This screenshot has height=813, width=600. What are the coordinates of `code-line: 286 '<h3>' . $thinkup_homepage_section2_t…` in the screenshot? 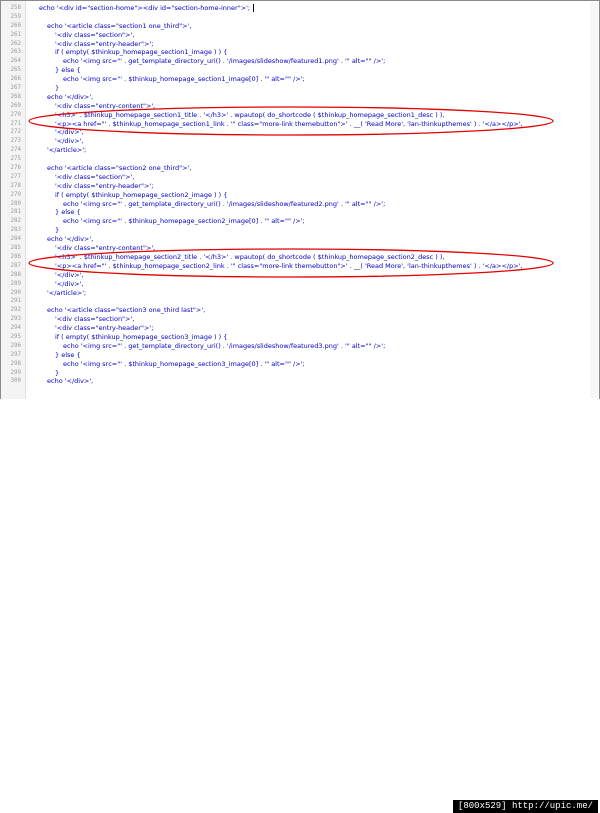 It's located at (300, 257).